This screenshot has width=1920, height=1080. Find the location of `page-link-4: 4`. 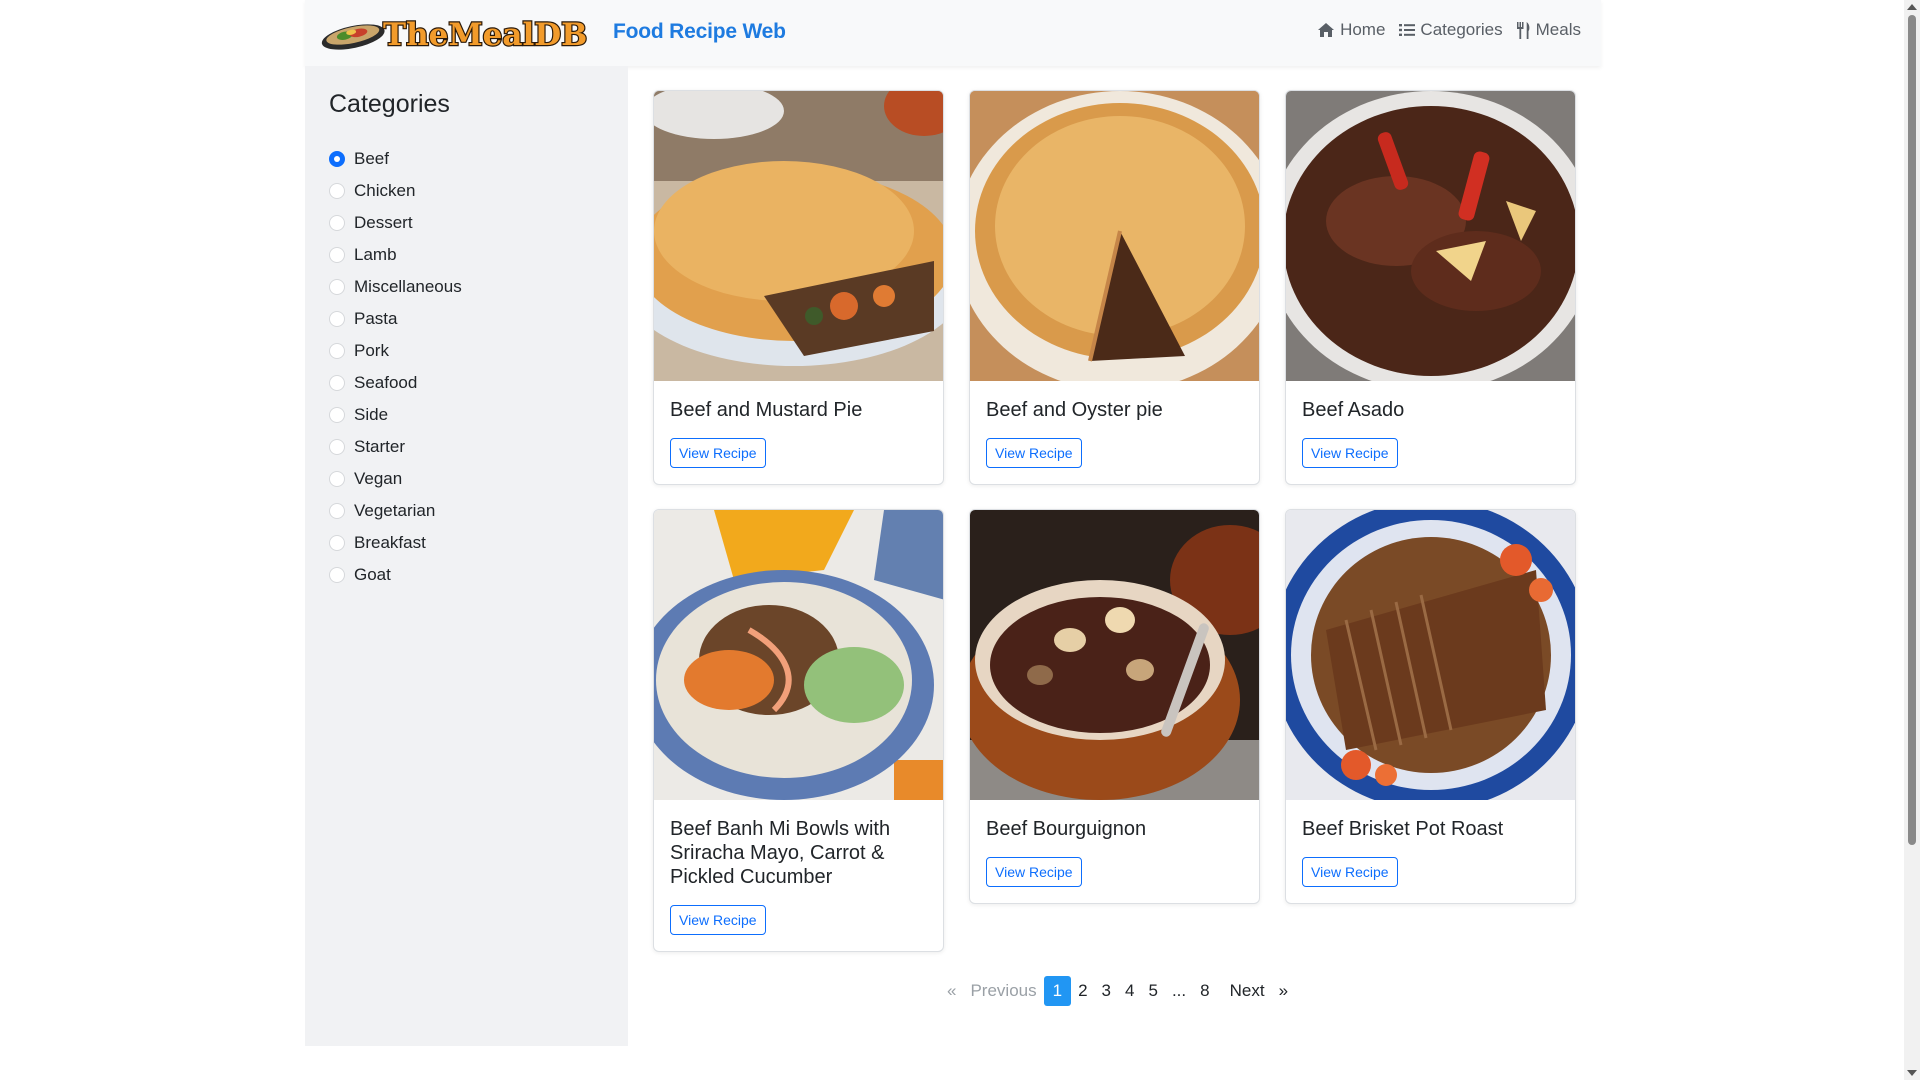

page-link-4: 4 is located at coordinates (1129, 991).